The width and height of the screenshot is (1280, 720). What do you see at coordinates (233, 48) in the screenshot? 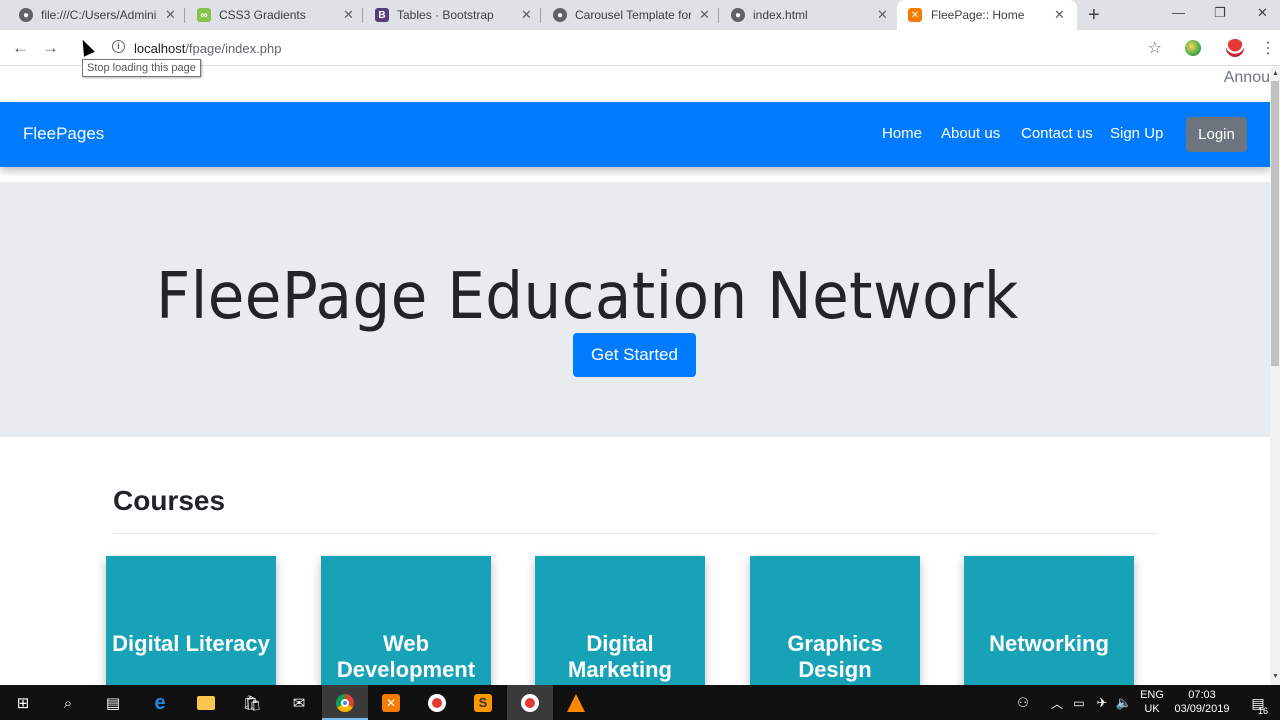
I see `url-path: /fpage/index.php` at bounding box center [233, 48].